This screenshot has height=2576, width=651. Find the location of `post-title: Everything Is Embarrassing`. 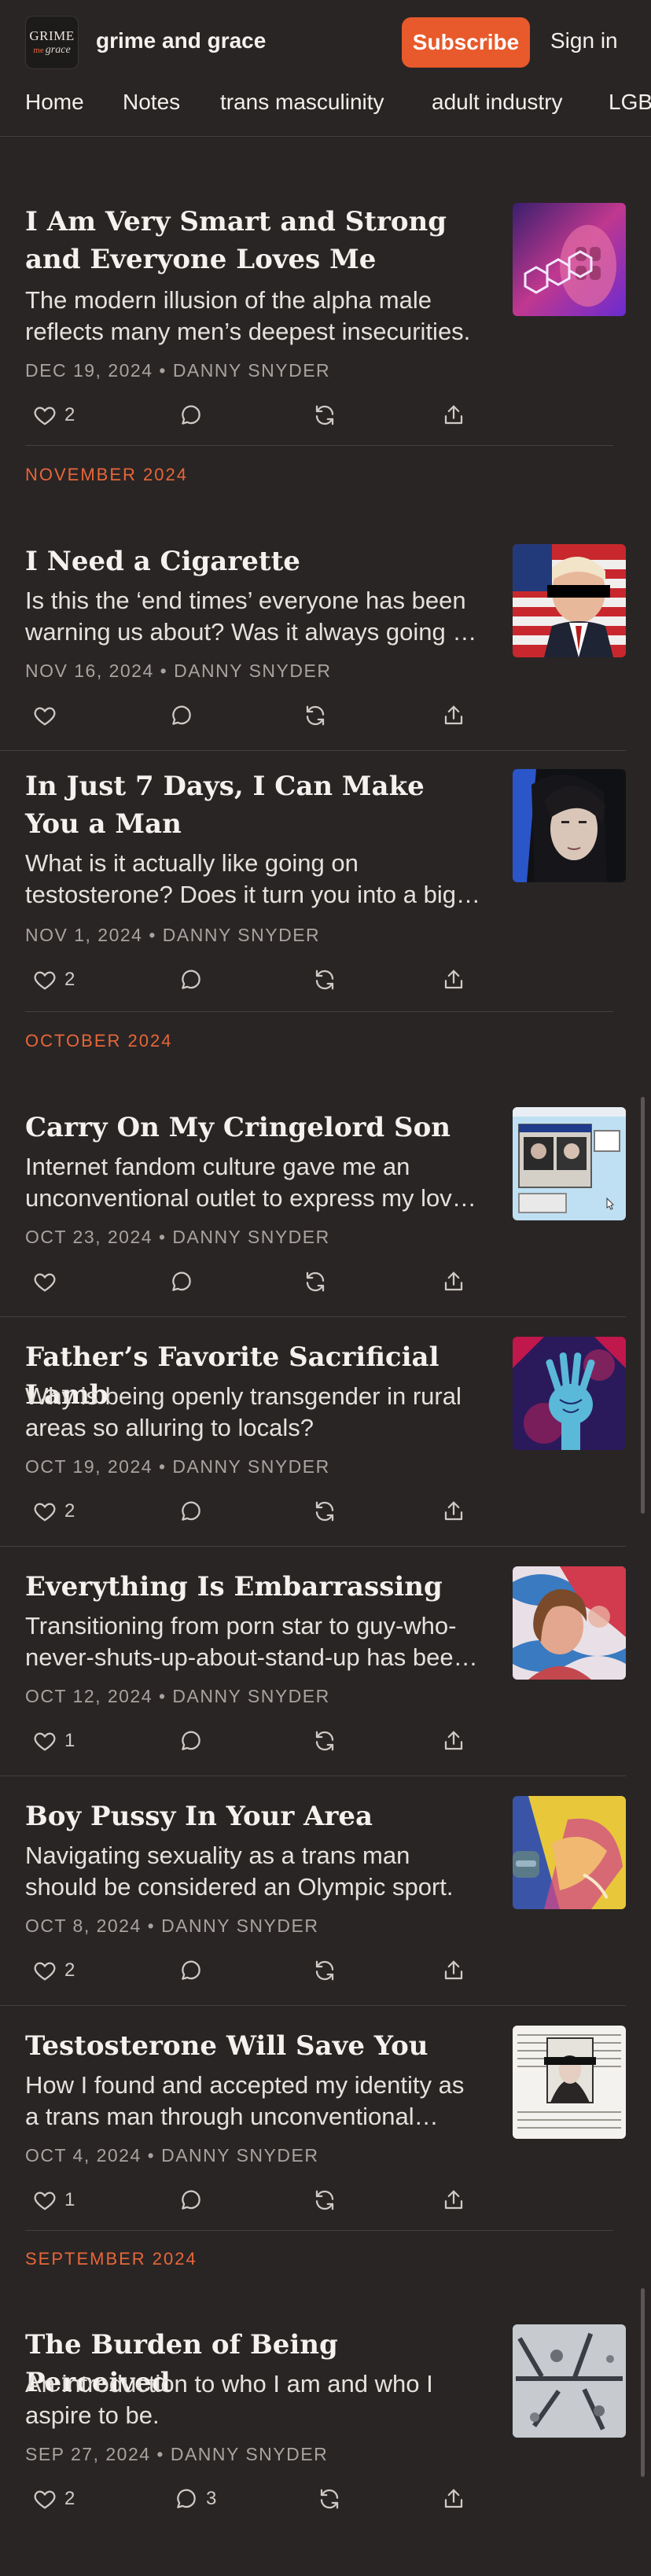

post-title: Everything Is Embarrassing is located at coordinates (253, 1587).